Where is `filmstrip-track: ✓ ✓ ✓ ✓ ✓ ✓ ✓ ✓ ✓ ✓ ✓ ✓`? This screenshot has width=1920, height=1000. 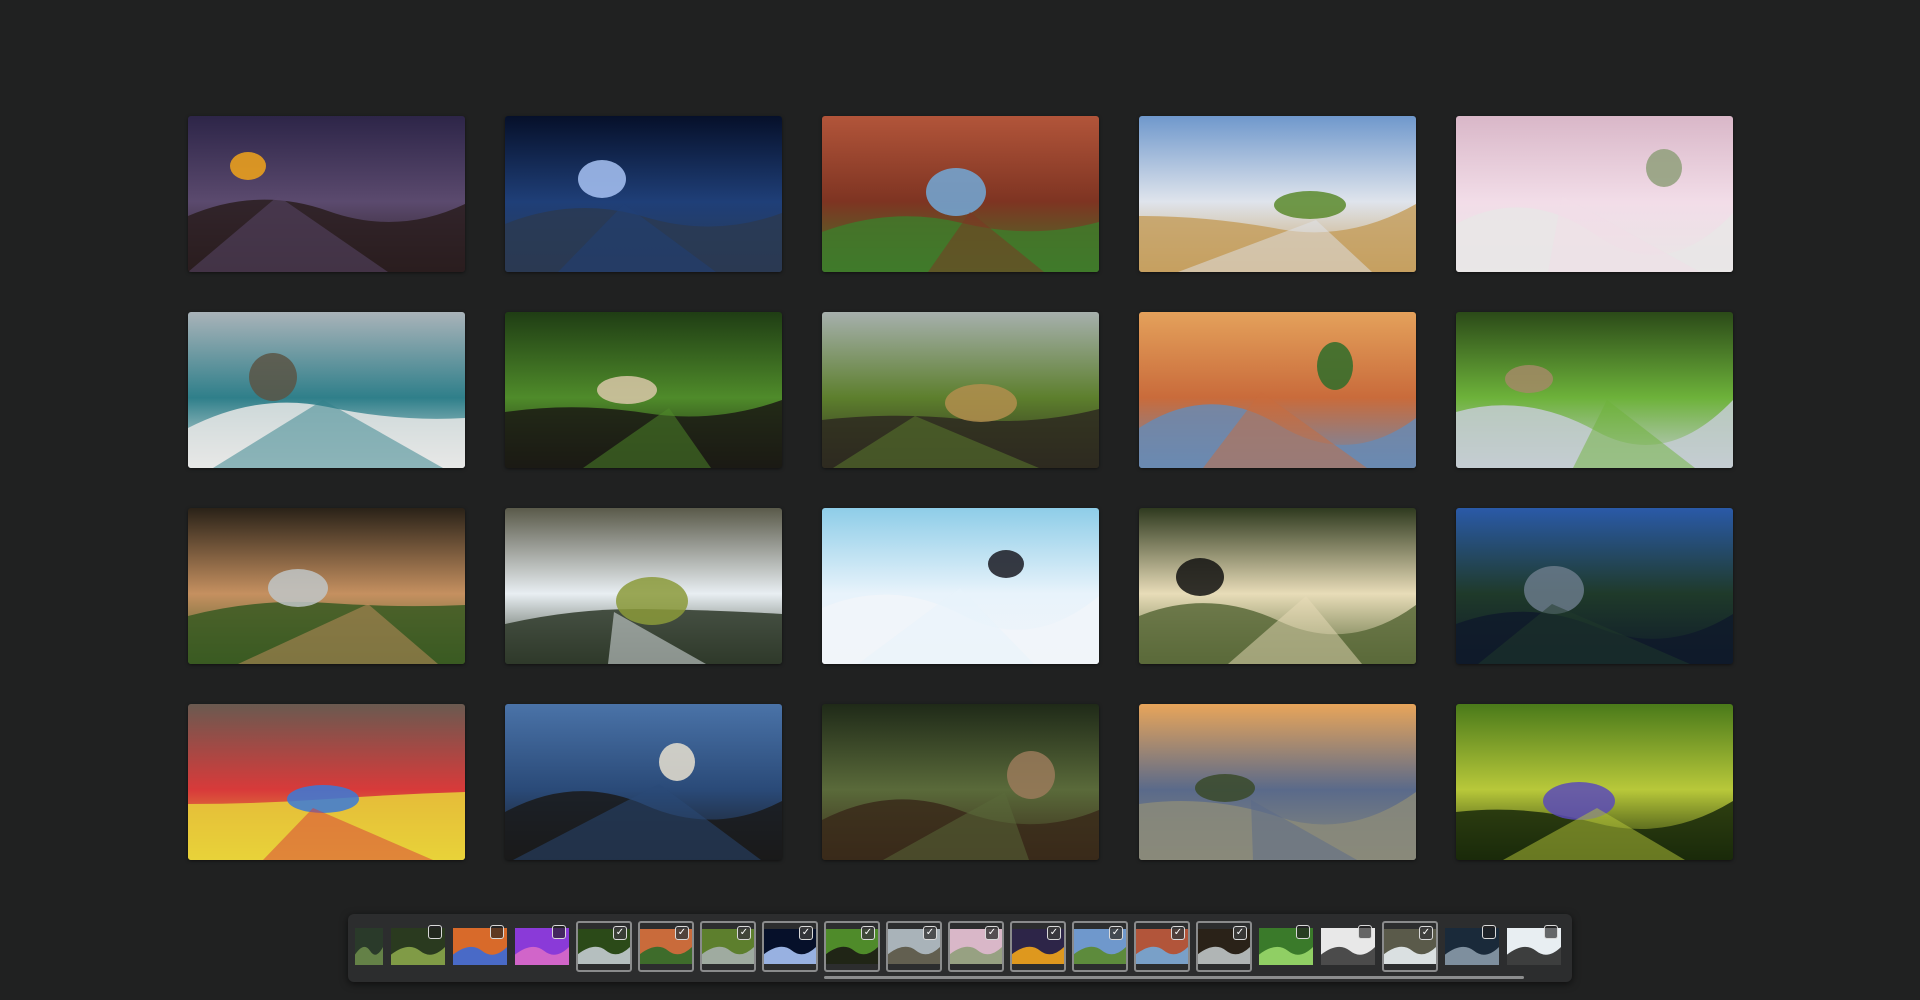
filmstrip-track: ✓ ✓ ✓ ✓ ✓ ✓ ✓ ✓ ✓ ✓ ✓ ✓ is located at coordinates (958, 946).